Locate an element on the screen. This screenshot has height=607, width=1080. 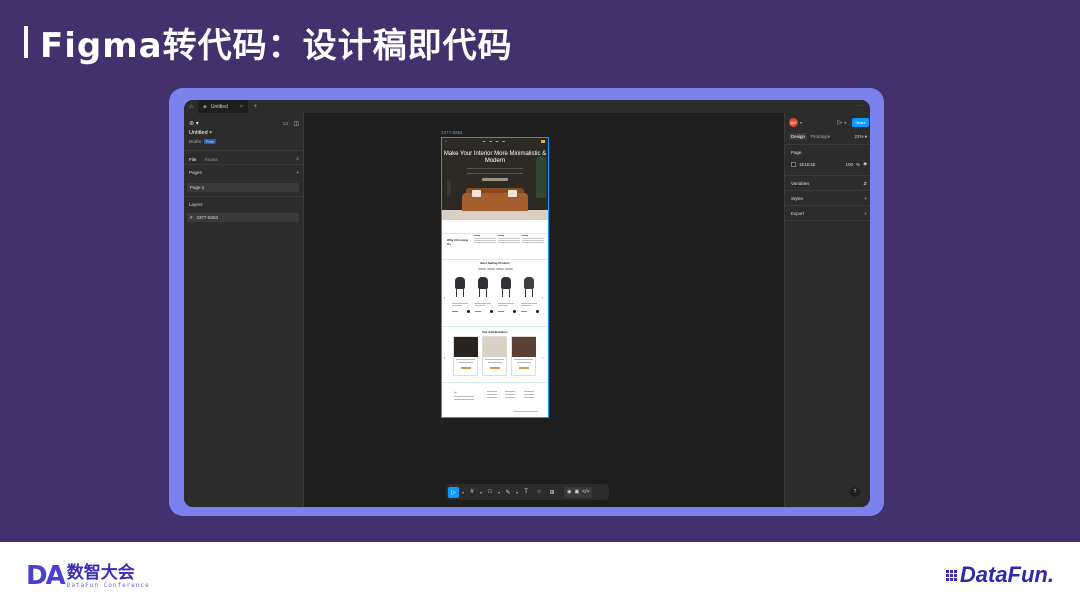
datafun-conference-logo: DA 数智大会 DataFun Conference is located at coordinates (88, 576).